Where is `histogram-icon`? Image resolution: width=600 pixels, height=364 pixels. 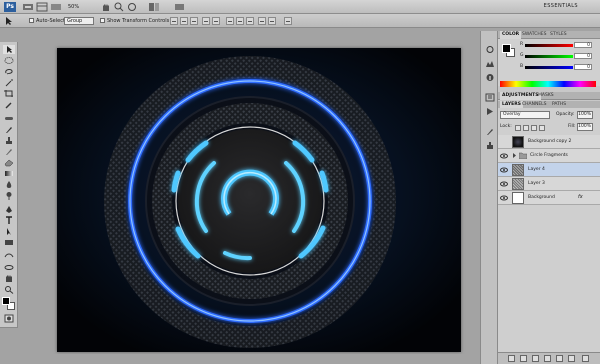 histogram-icon is located at coordinates (490, 63).